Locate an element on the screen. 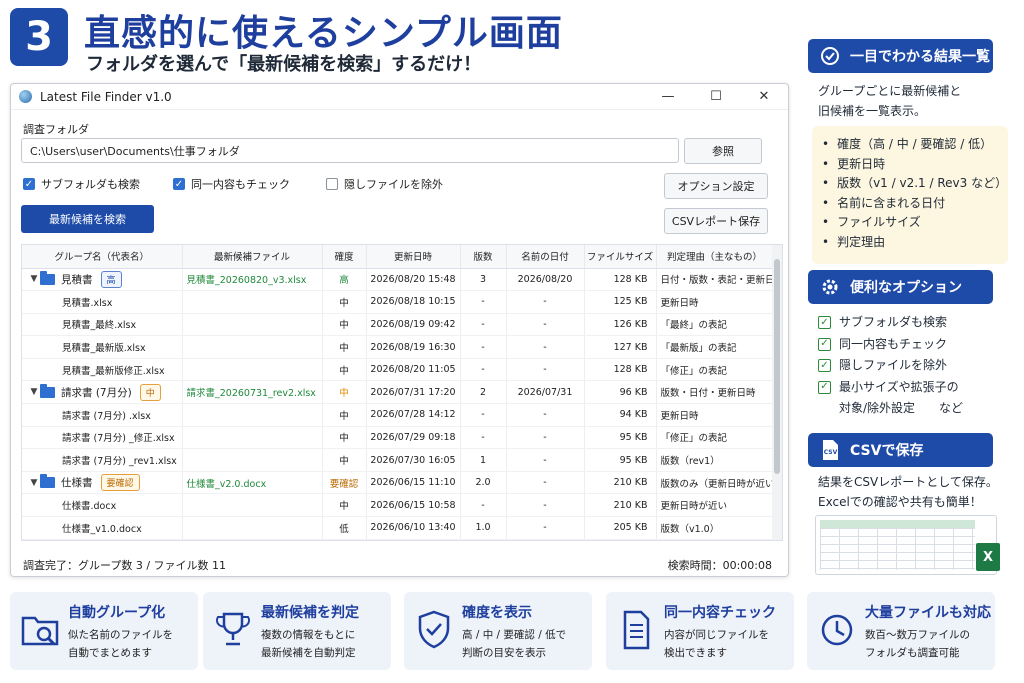 The width and height of the screenshot is (1024, 683). csv-section-header: CSV CSVで保存 is located at coordinates (900, 450).